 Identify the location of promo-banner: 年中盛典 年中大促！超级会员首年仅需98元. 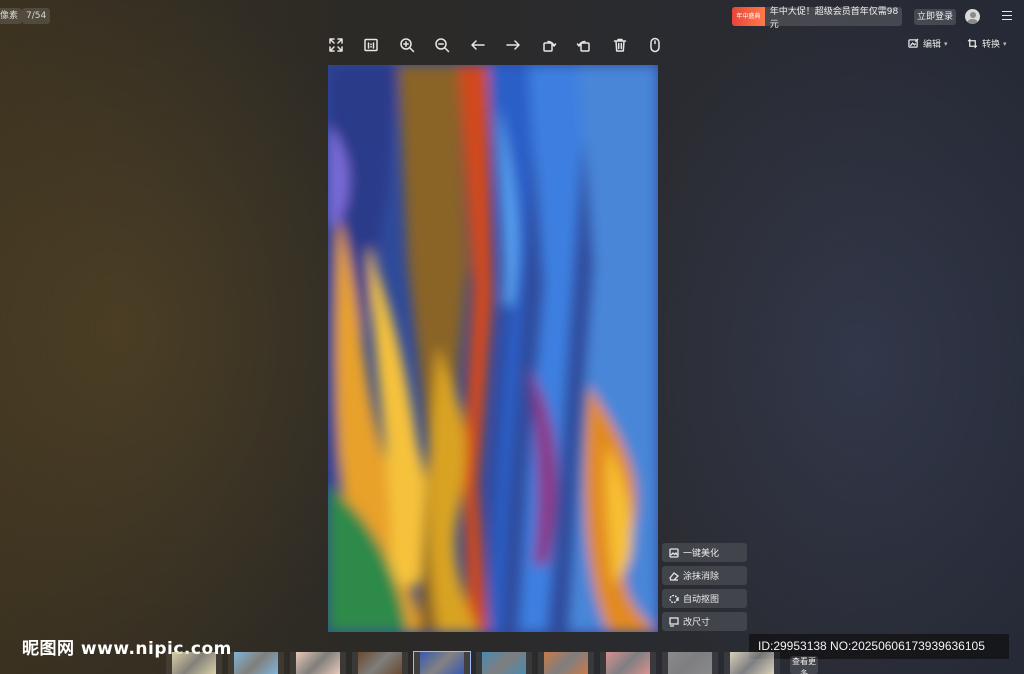
(817, 18).